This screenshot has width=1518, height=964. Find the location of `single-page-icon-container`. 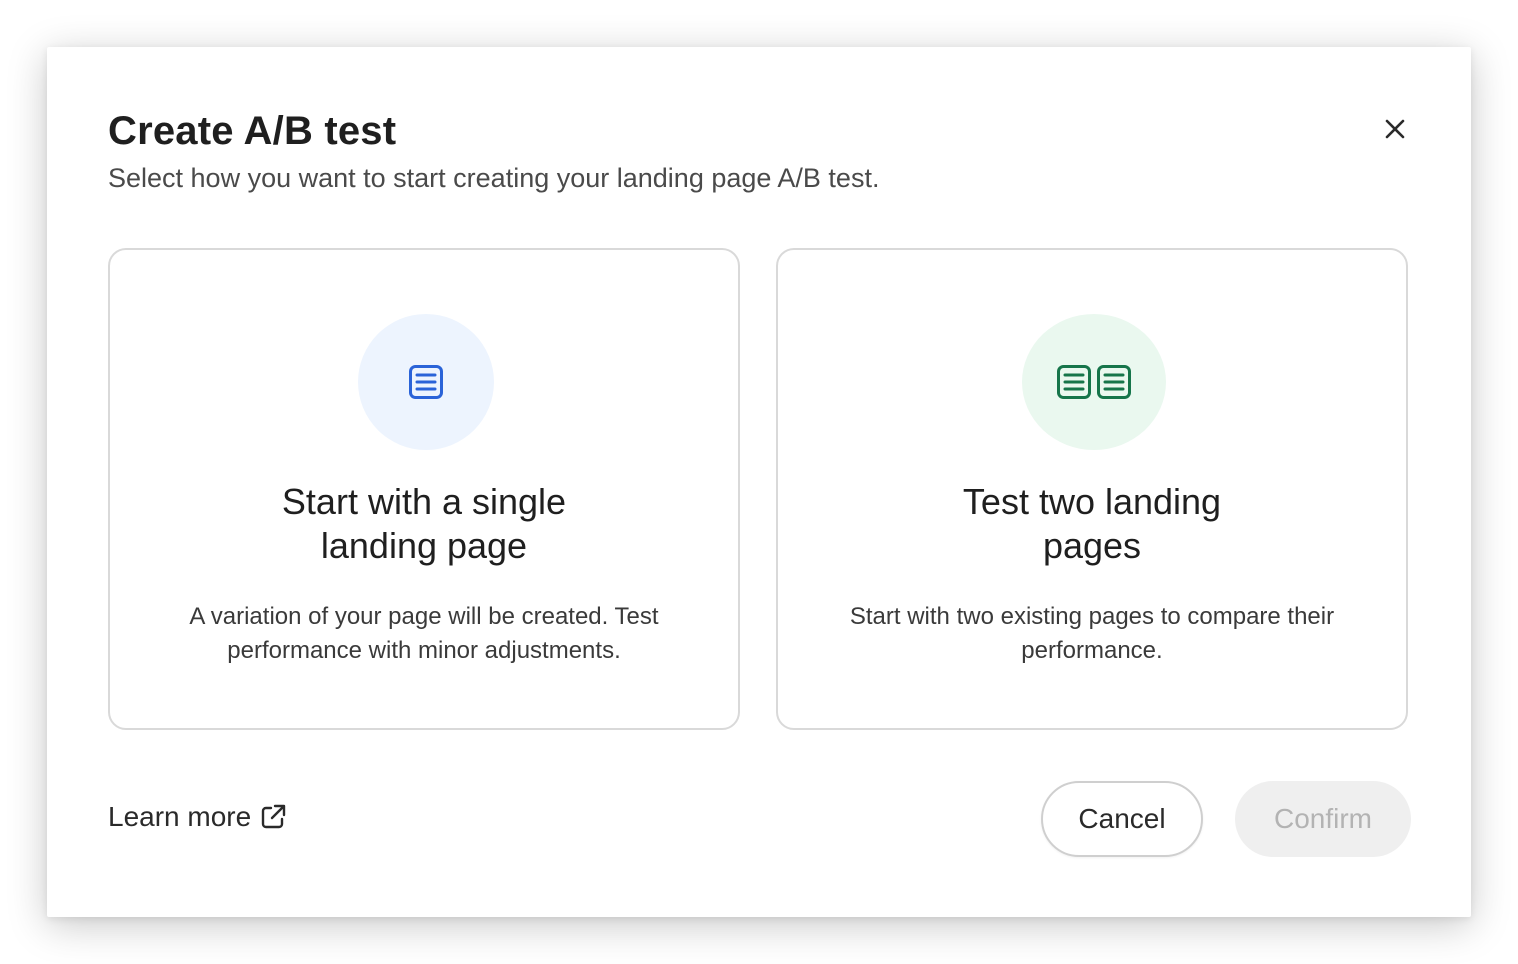

single-page-icon-container is located at coordinates (426, 382).